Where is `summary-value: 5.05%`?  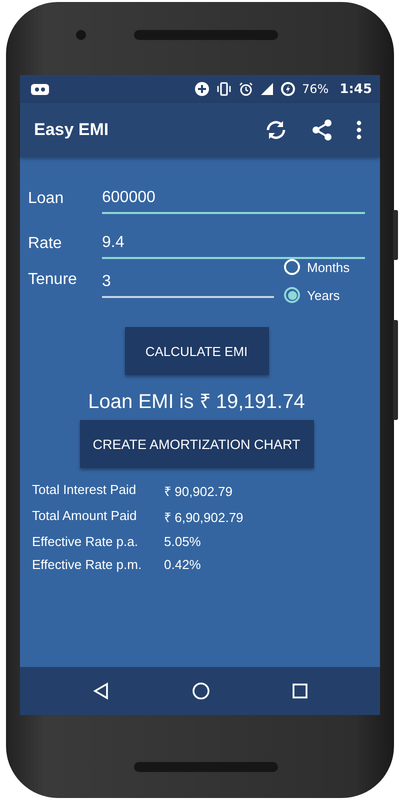 summary-value: 5.05% is located at coordinates (183, 541).